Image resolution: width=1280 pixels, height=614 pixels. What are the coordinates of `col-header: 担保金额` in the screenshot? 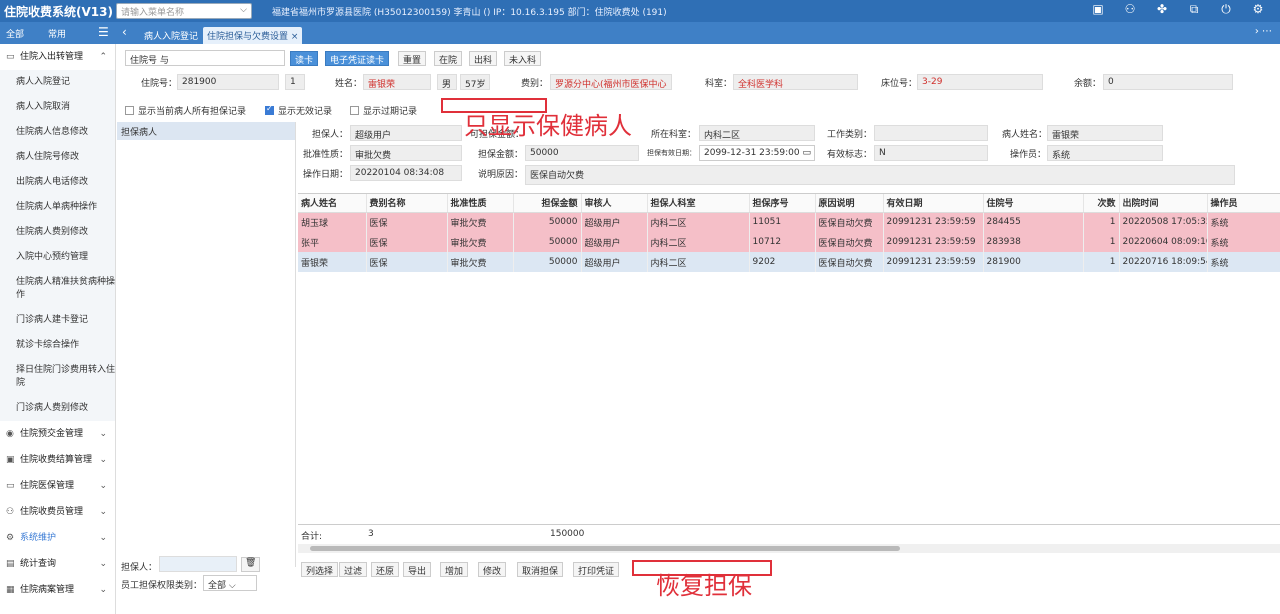 It's located at (547, 203).